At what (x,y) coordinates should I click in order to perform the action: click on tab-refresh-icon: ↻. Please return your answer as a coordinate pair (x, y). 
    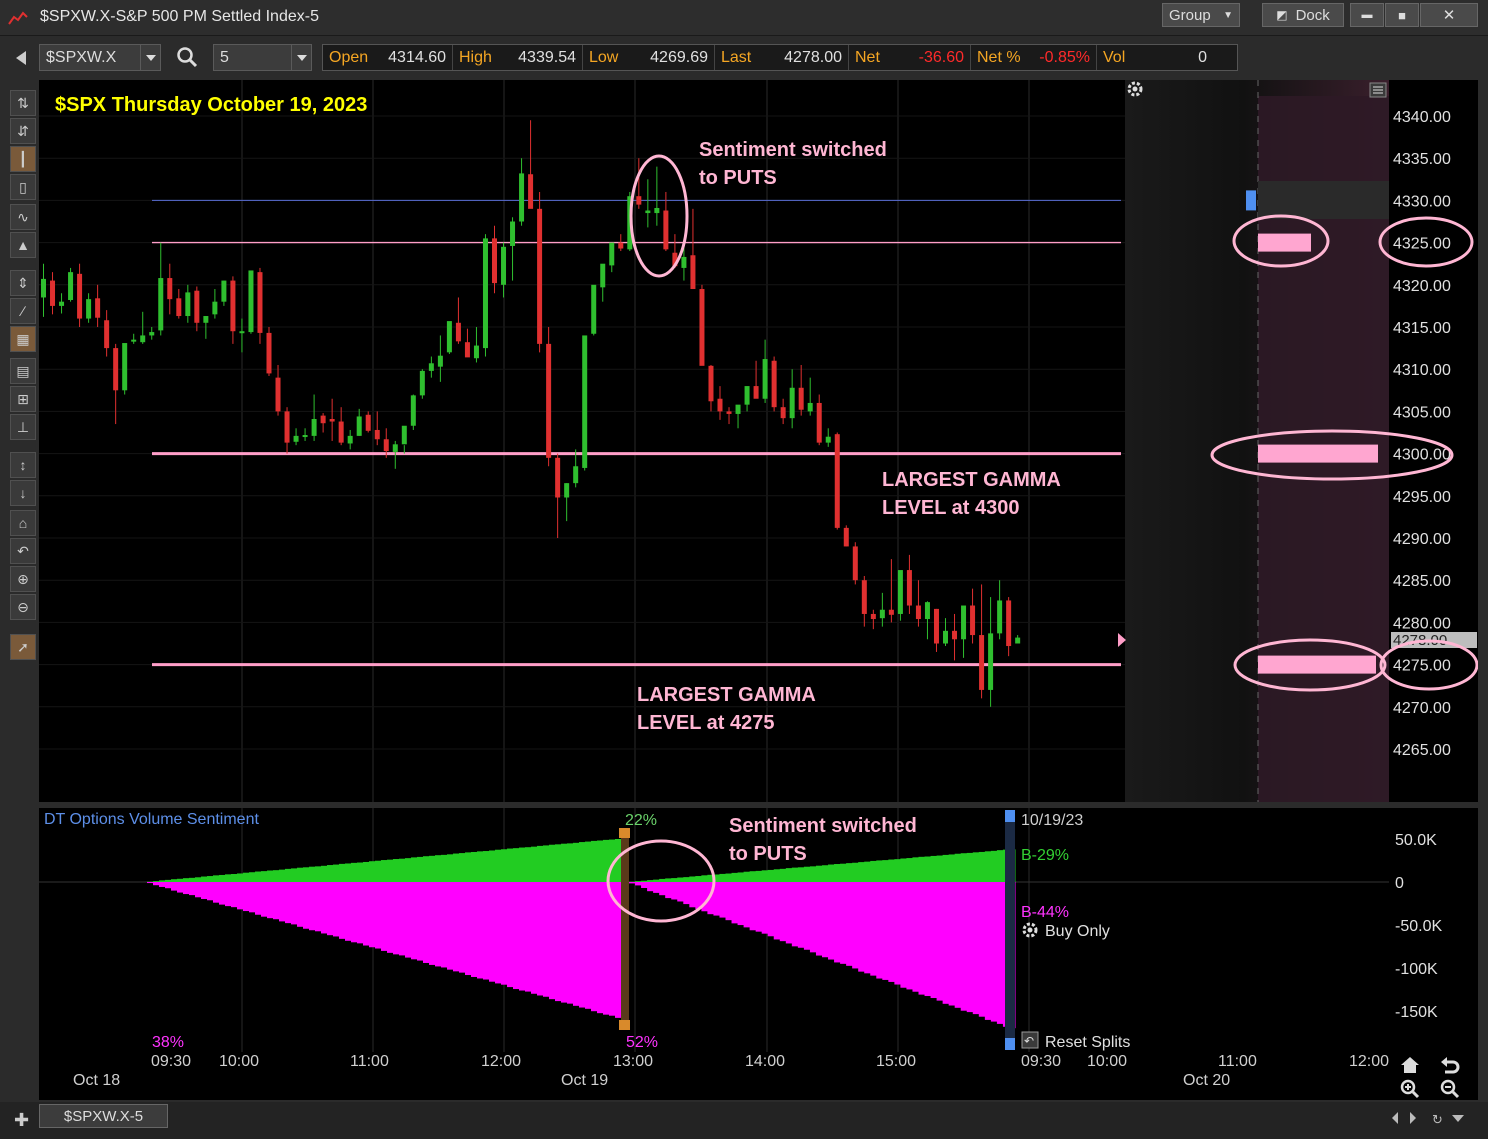
    Looking at the image, I should click on (1437, 1119).